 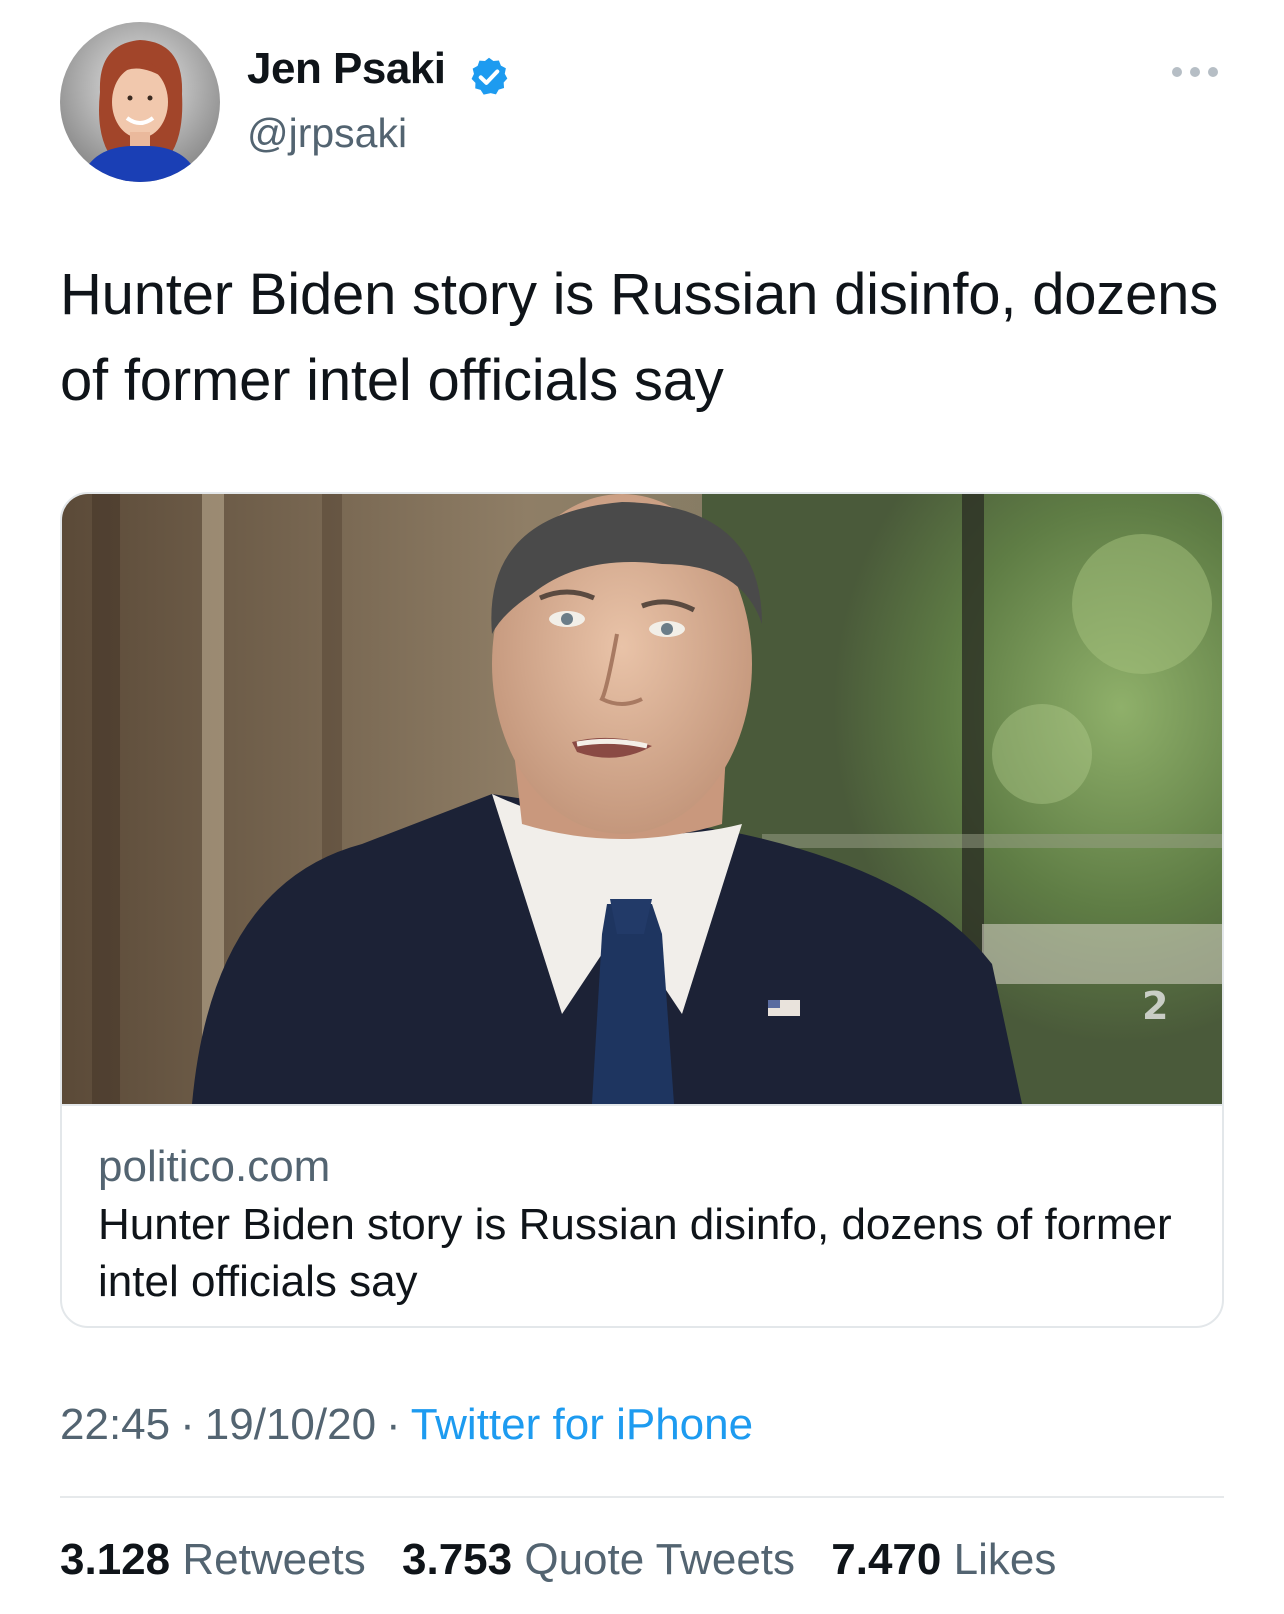 I want to click on quote-tweets-label: Quote Tweets, so click(x=660, y=1559).